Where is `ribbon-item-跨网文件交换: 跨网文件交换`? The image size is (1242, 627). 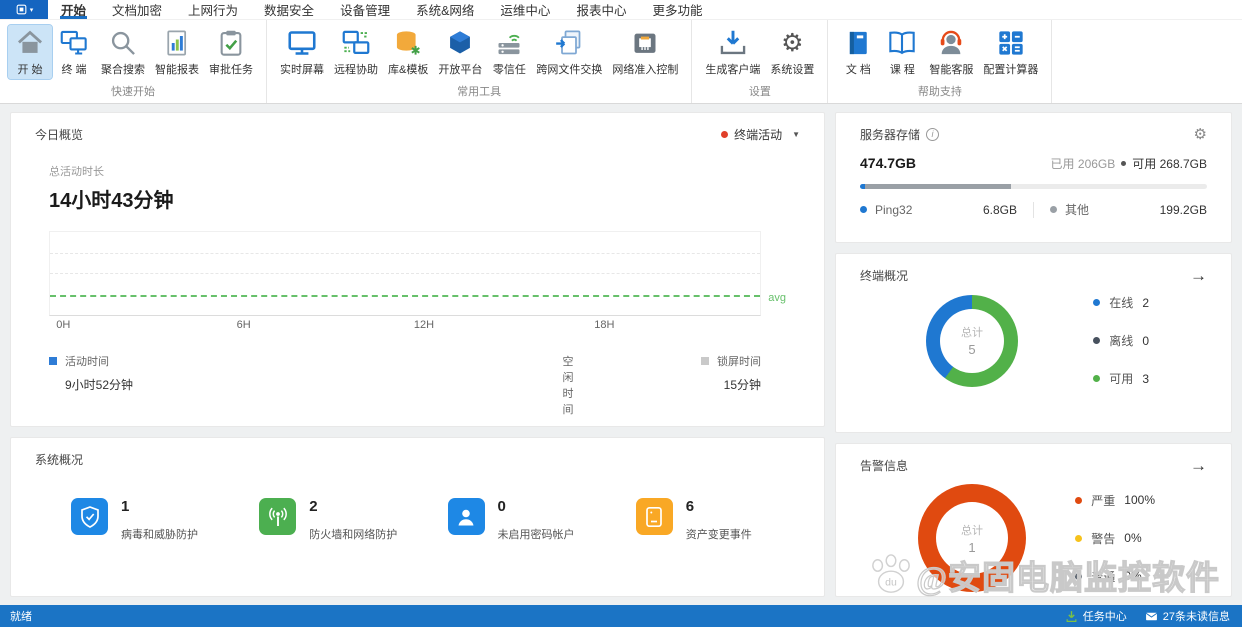 ribbon-item-跨网文件交换: 跨网文件交换 is located at coordinates (569, 52).